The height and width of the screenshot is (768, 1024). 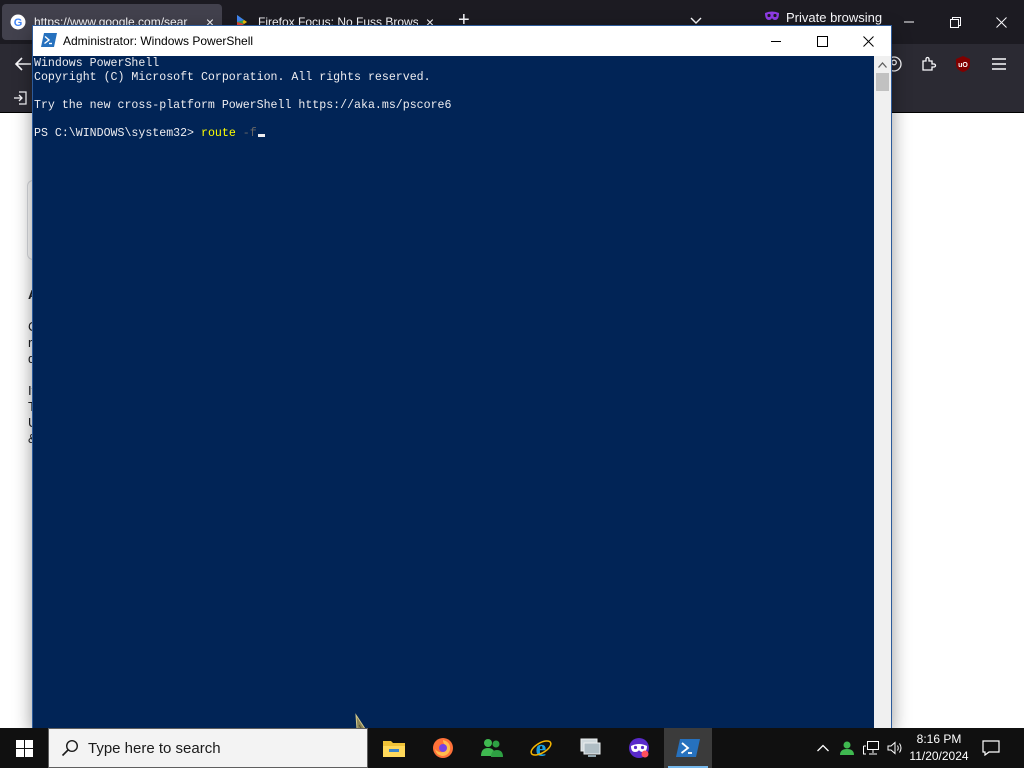 I want to click on maximize-button, so click(x=822, y=41).